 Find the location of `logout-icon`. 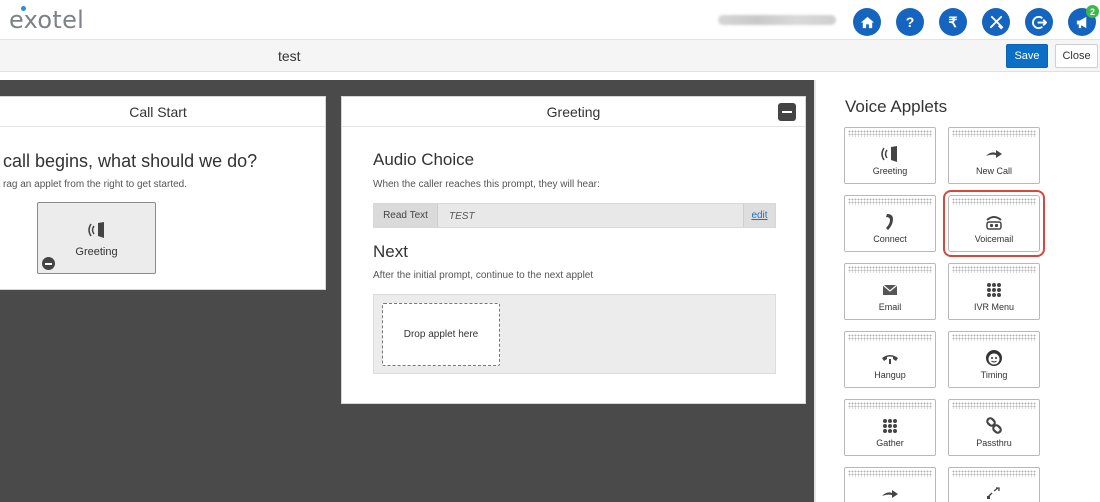

logout-icon is located at coordinates (1039, 22).